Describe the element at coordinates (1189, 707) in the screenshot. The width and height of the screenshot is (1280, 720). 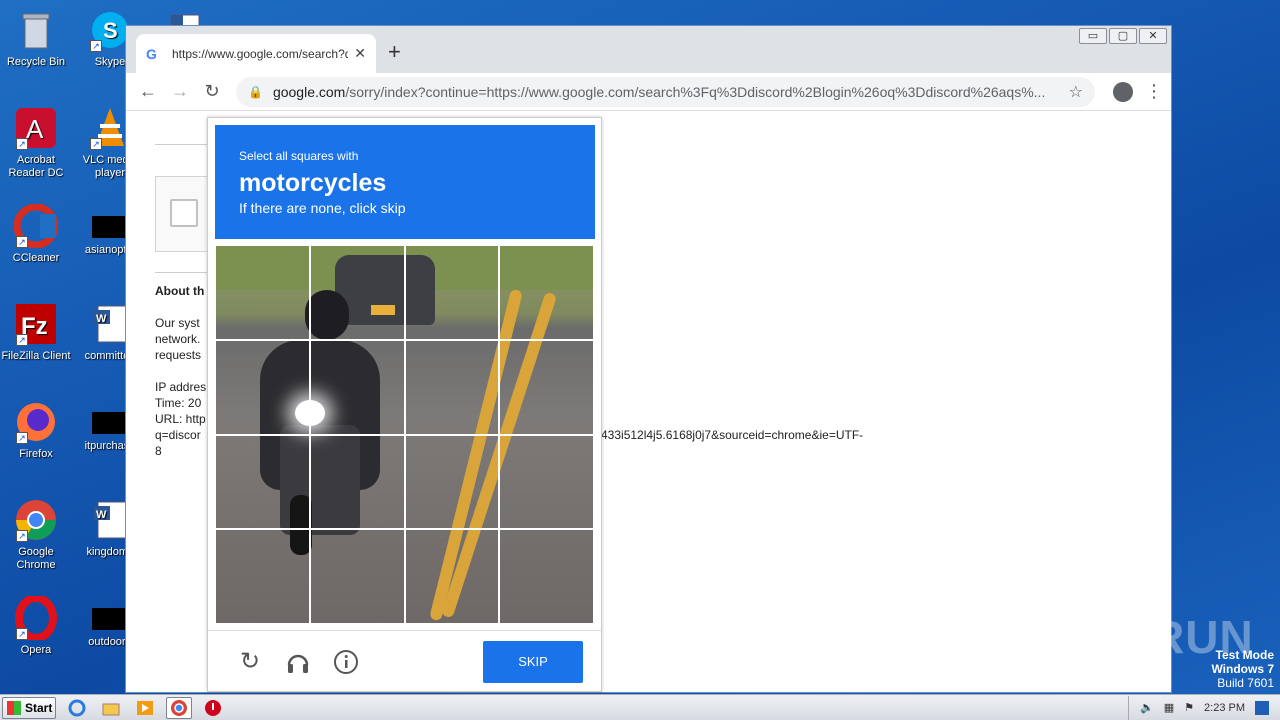
I see `action-center-flag-icon: ⚑` at that location.